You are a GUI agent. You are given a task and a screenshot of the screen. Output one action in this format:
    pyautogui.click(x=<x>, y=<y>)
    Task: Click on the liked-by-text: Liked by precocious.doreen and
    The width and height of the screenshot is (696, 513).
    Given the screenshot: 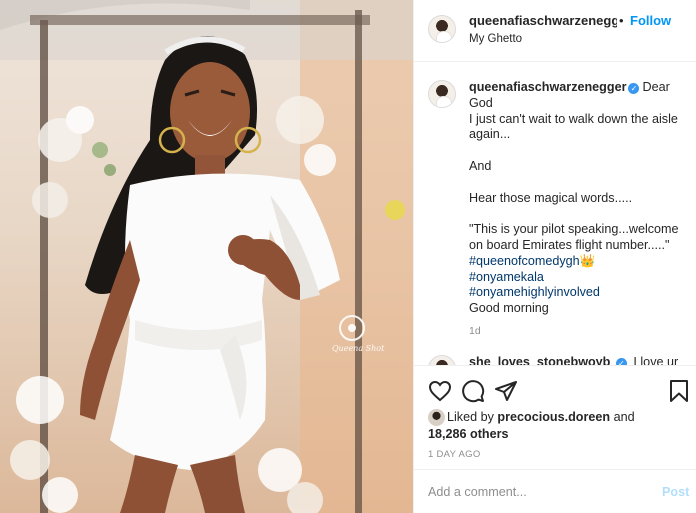 What is the action you would take?
    pyautogui.click(x=541, y=417)
    